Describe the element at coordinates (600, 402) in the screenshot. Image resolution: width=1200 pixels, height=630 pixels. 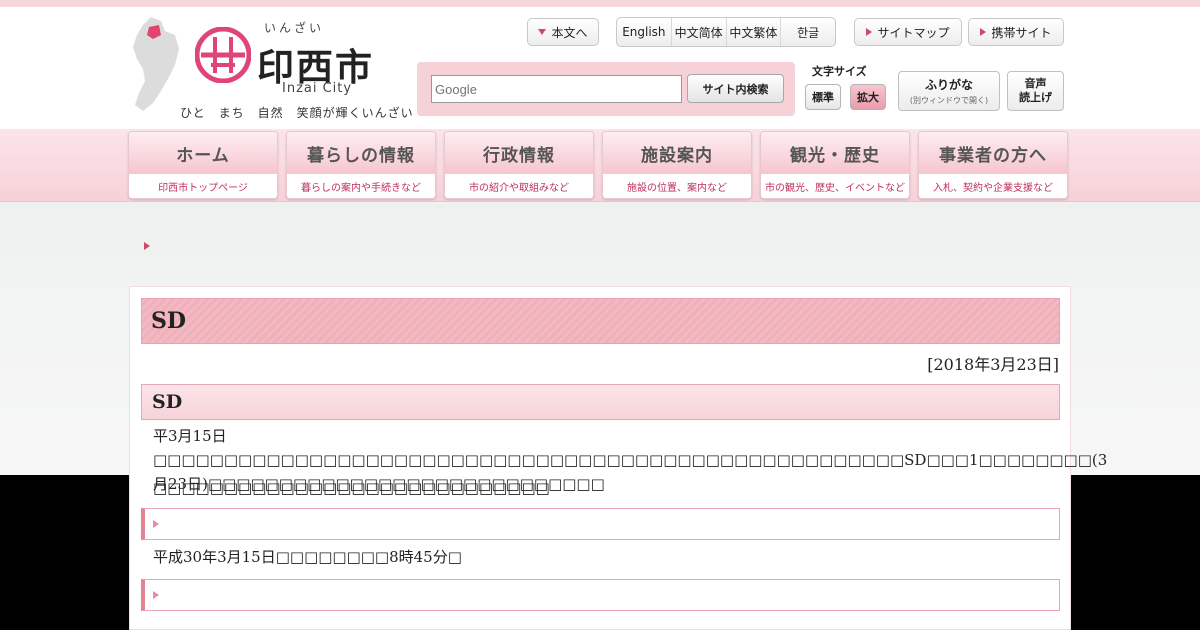
I see `section-heading-bar: SD` at that location.